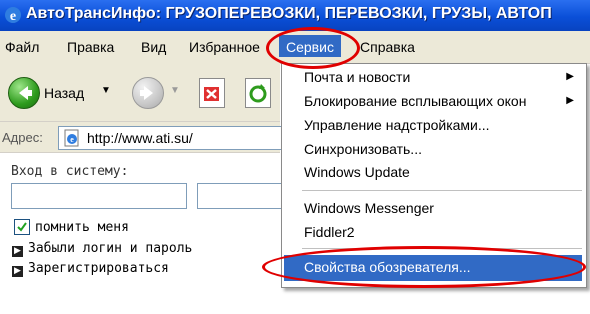  I want to click on forward-dropdown-icon: ▼, so click(175, 90).